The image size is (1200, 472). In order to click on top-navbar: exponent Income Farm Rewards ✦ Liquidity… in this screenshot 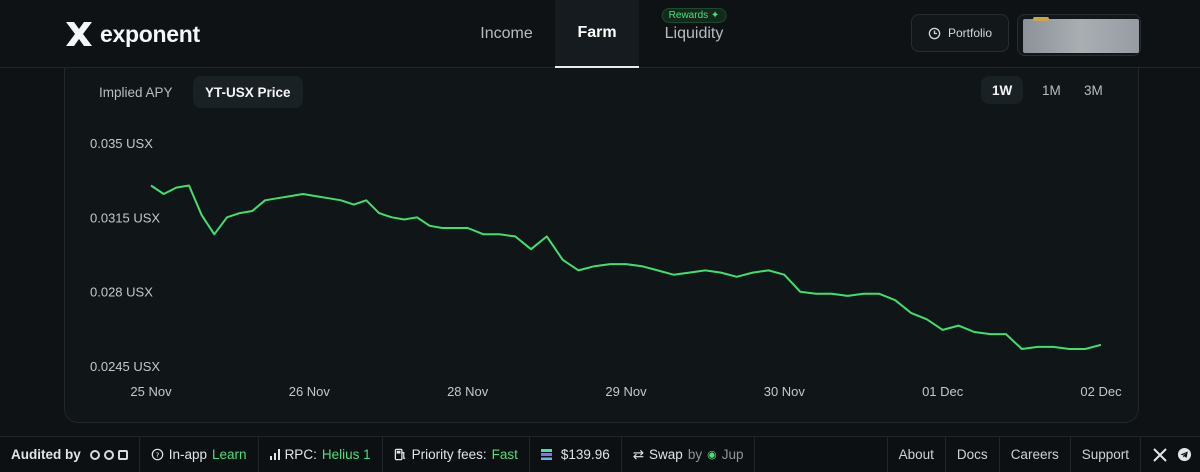, I will do `click(600, 34)`.